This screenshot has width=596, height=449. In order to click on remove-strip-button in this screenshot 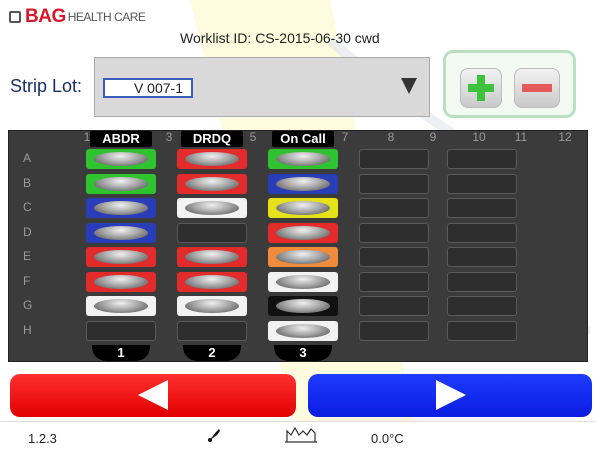, I will do `click(537, 88)`.